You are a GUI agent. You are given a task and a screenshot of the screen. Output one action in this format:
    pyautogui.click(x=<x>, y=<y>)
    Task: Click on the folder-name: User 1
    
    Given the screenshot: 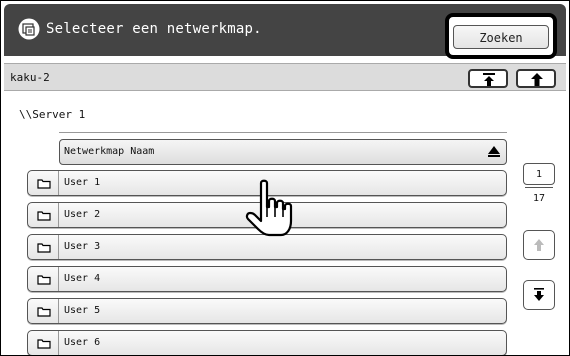 What is the action you would take?
    pyautogui.click(x=82, y=182)
    